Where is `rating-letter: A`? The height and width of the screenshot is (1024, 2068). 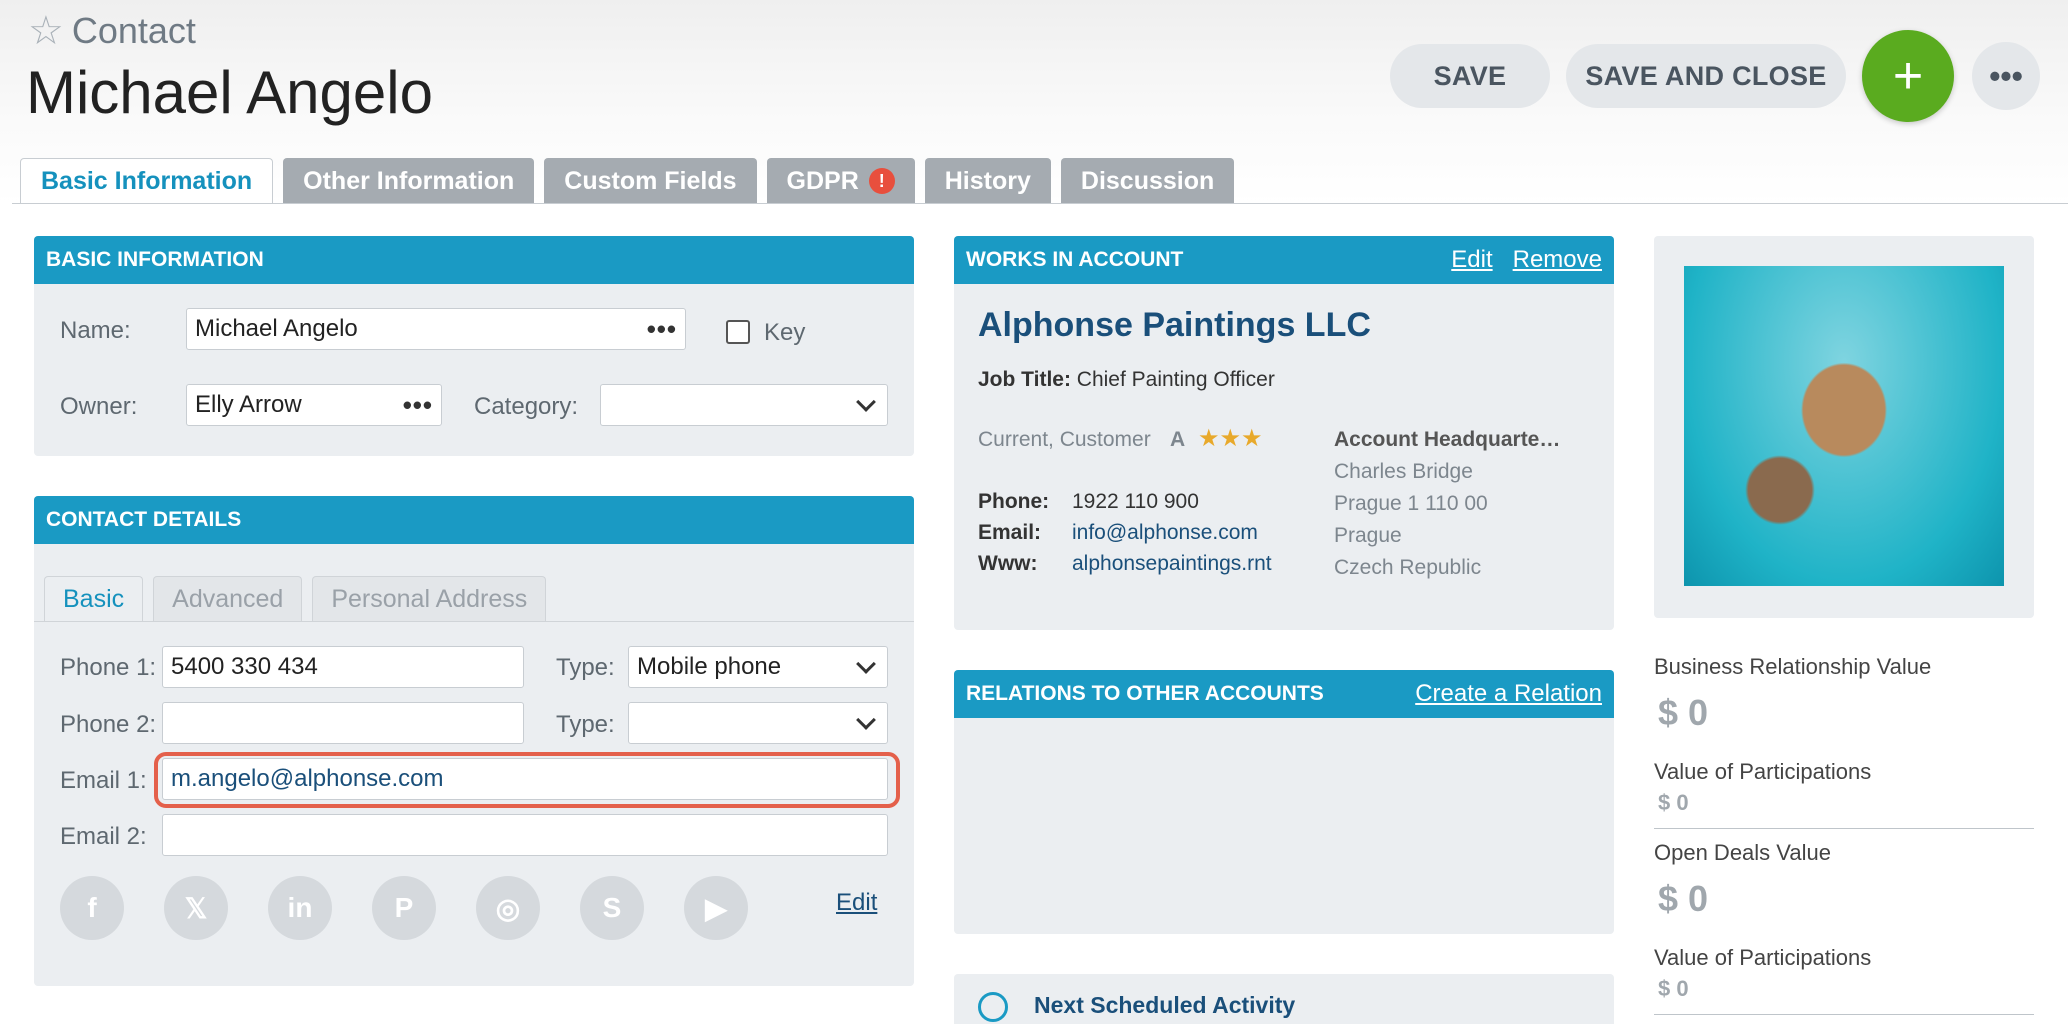 rating-letter: A is located at coordinates (1178, 439).